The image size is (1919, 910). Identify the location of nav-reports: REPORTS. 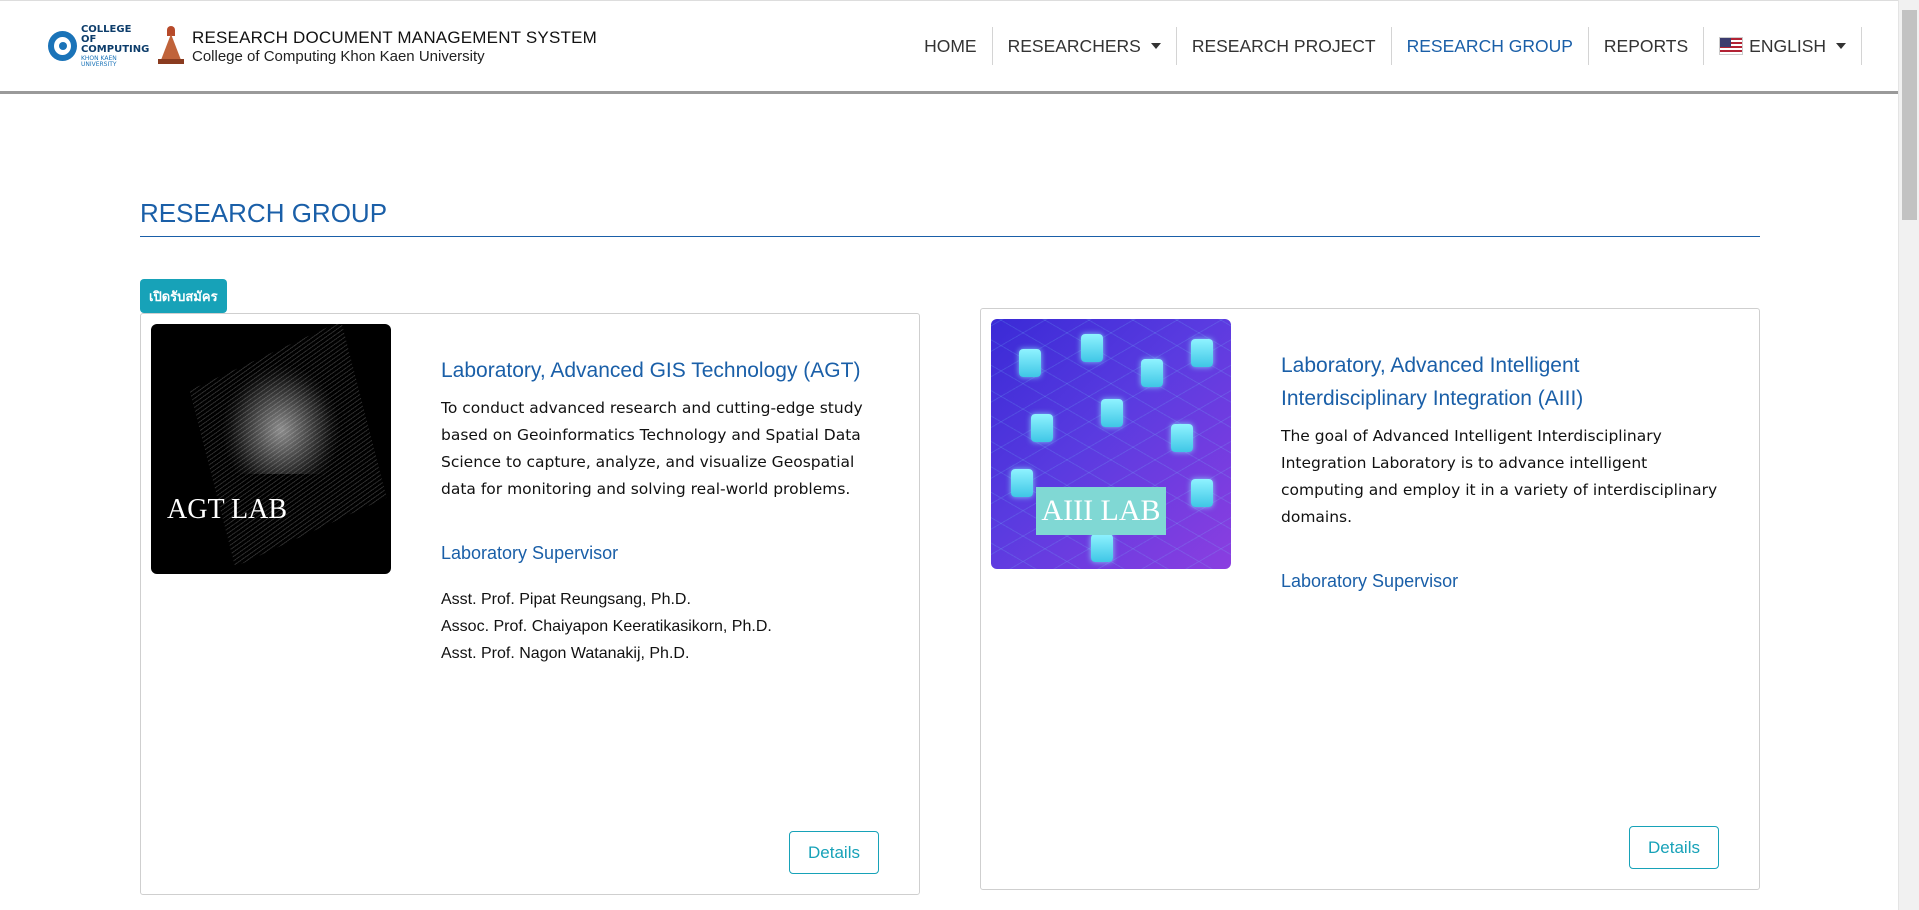
(1647, 46).